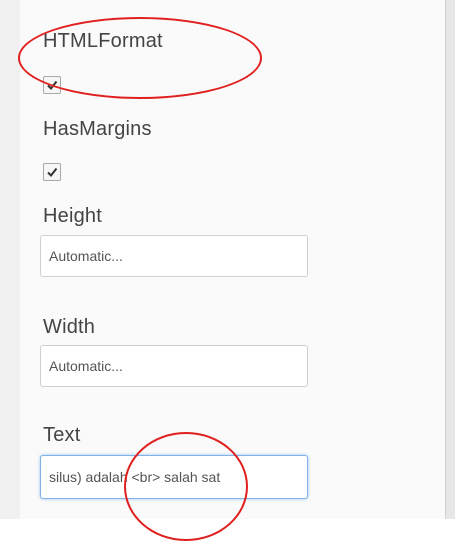 The height and width of the screenshot is (541, 455). Describe the element at coordinates (174, 477) in the screenshot. I see `text-field: silus) adalah <br> salah sat` at that location.